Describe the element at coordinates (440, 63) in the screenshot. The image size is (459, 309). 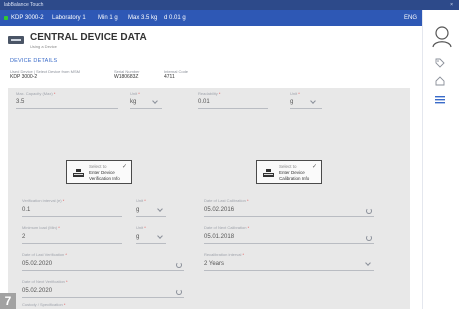
I see `tag-icon` at that location.